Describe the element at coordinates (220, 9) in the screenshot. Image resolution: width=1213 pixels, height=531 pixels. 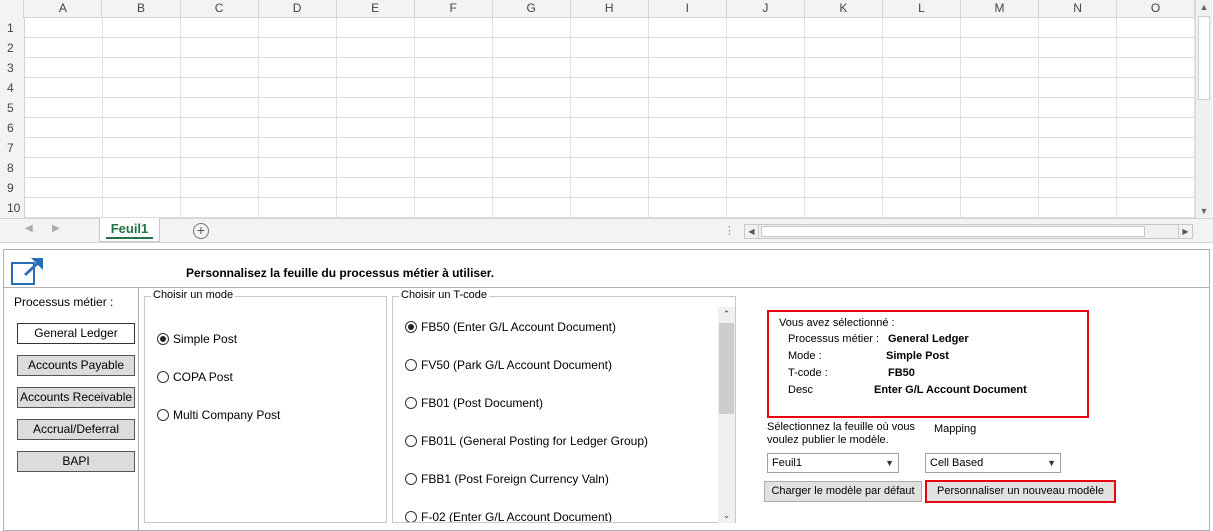
I see `column-header-c: C` at that location.